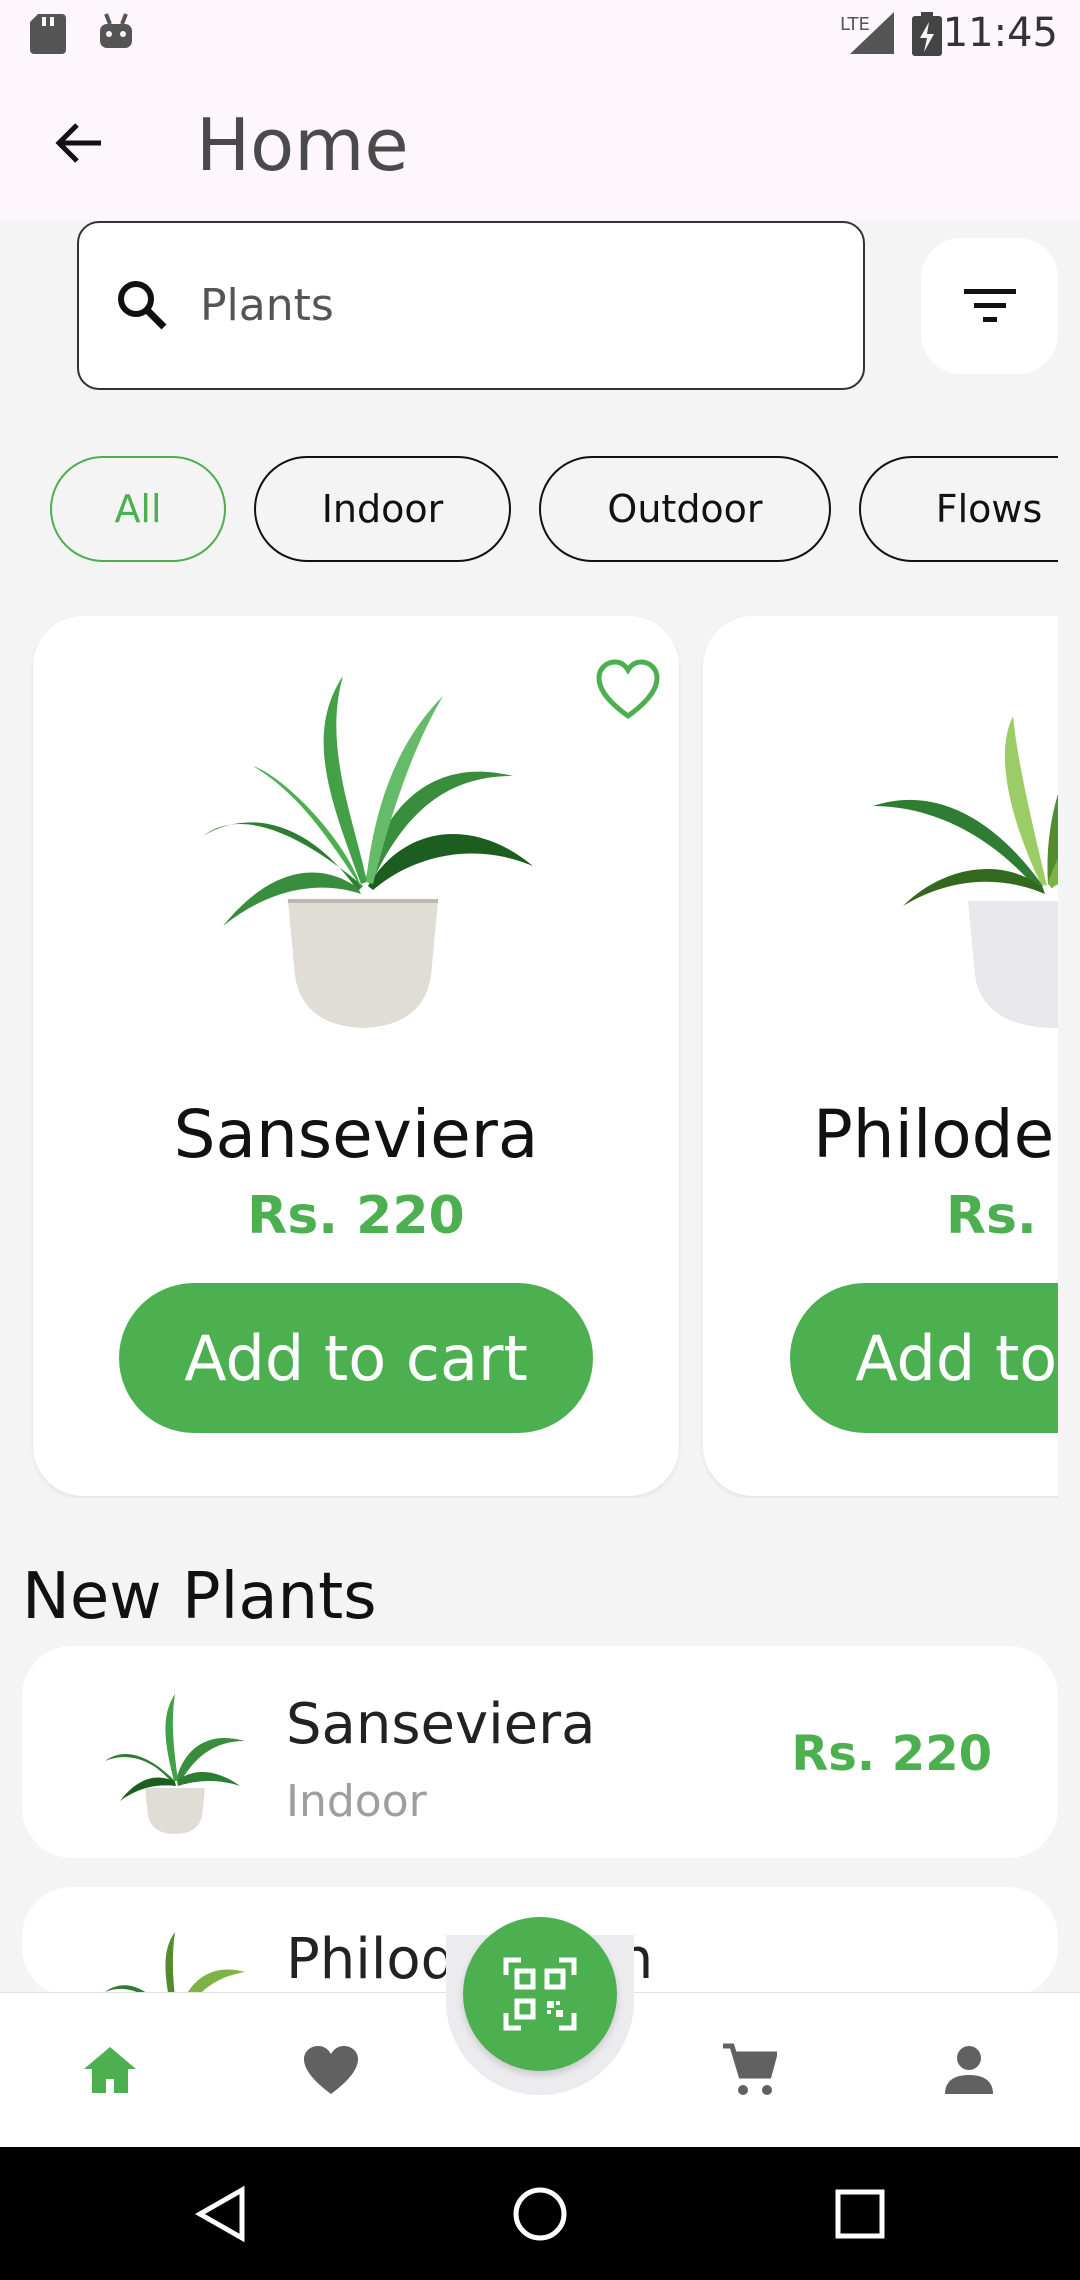 The width and height of the screenshot is (1080, 2280). I want to click on list-item: Sanseviera Indoor Rs. 220, so click(540, 1752).